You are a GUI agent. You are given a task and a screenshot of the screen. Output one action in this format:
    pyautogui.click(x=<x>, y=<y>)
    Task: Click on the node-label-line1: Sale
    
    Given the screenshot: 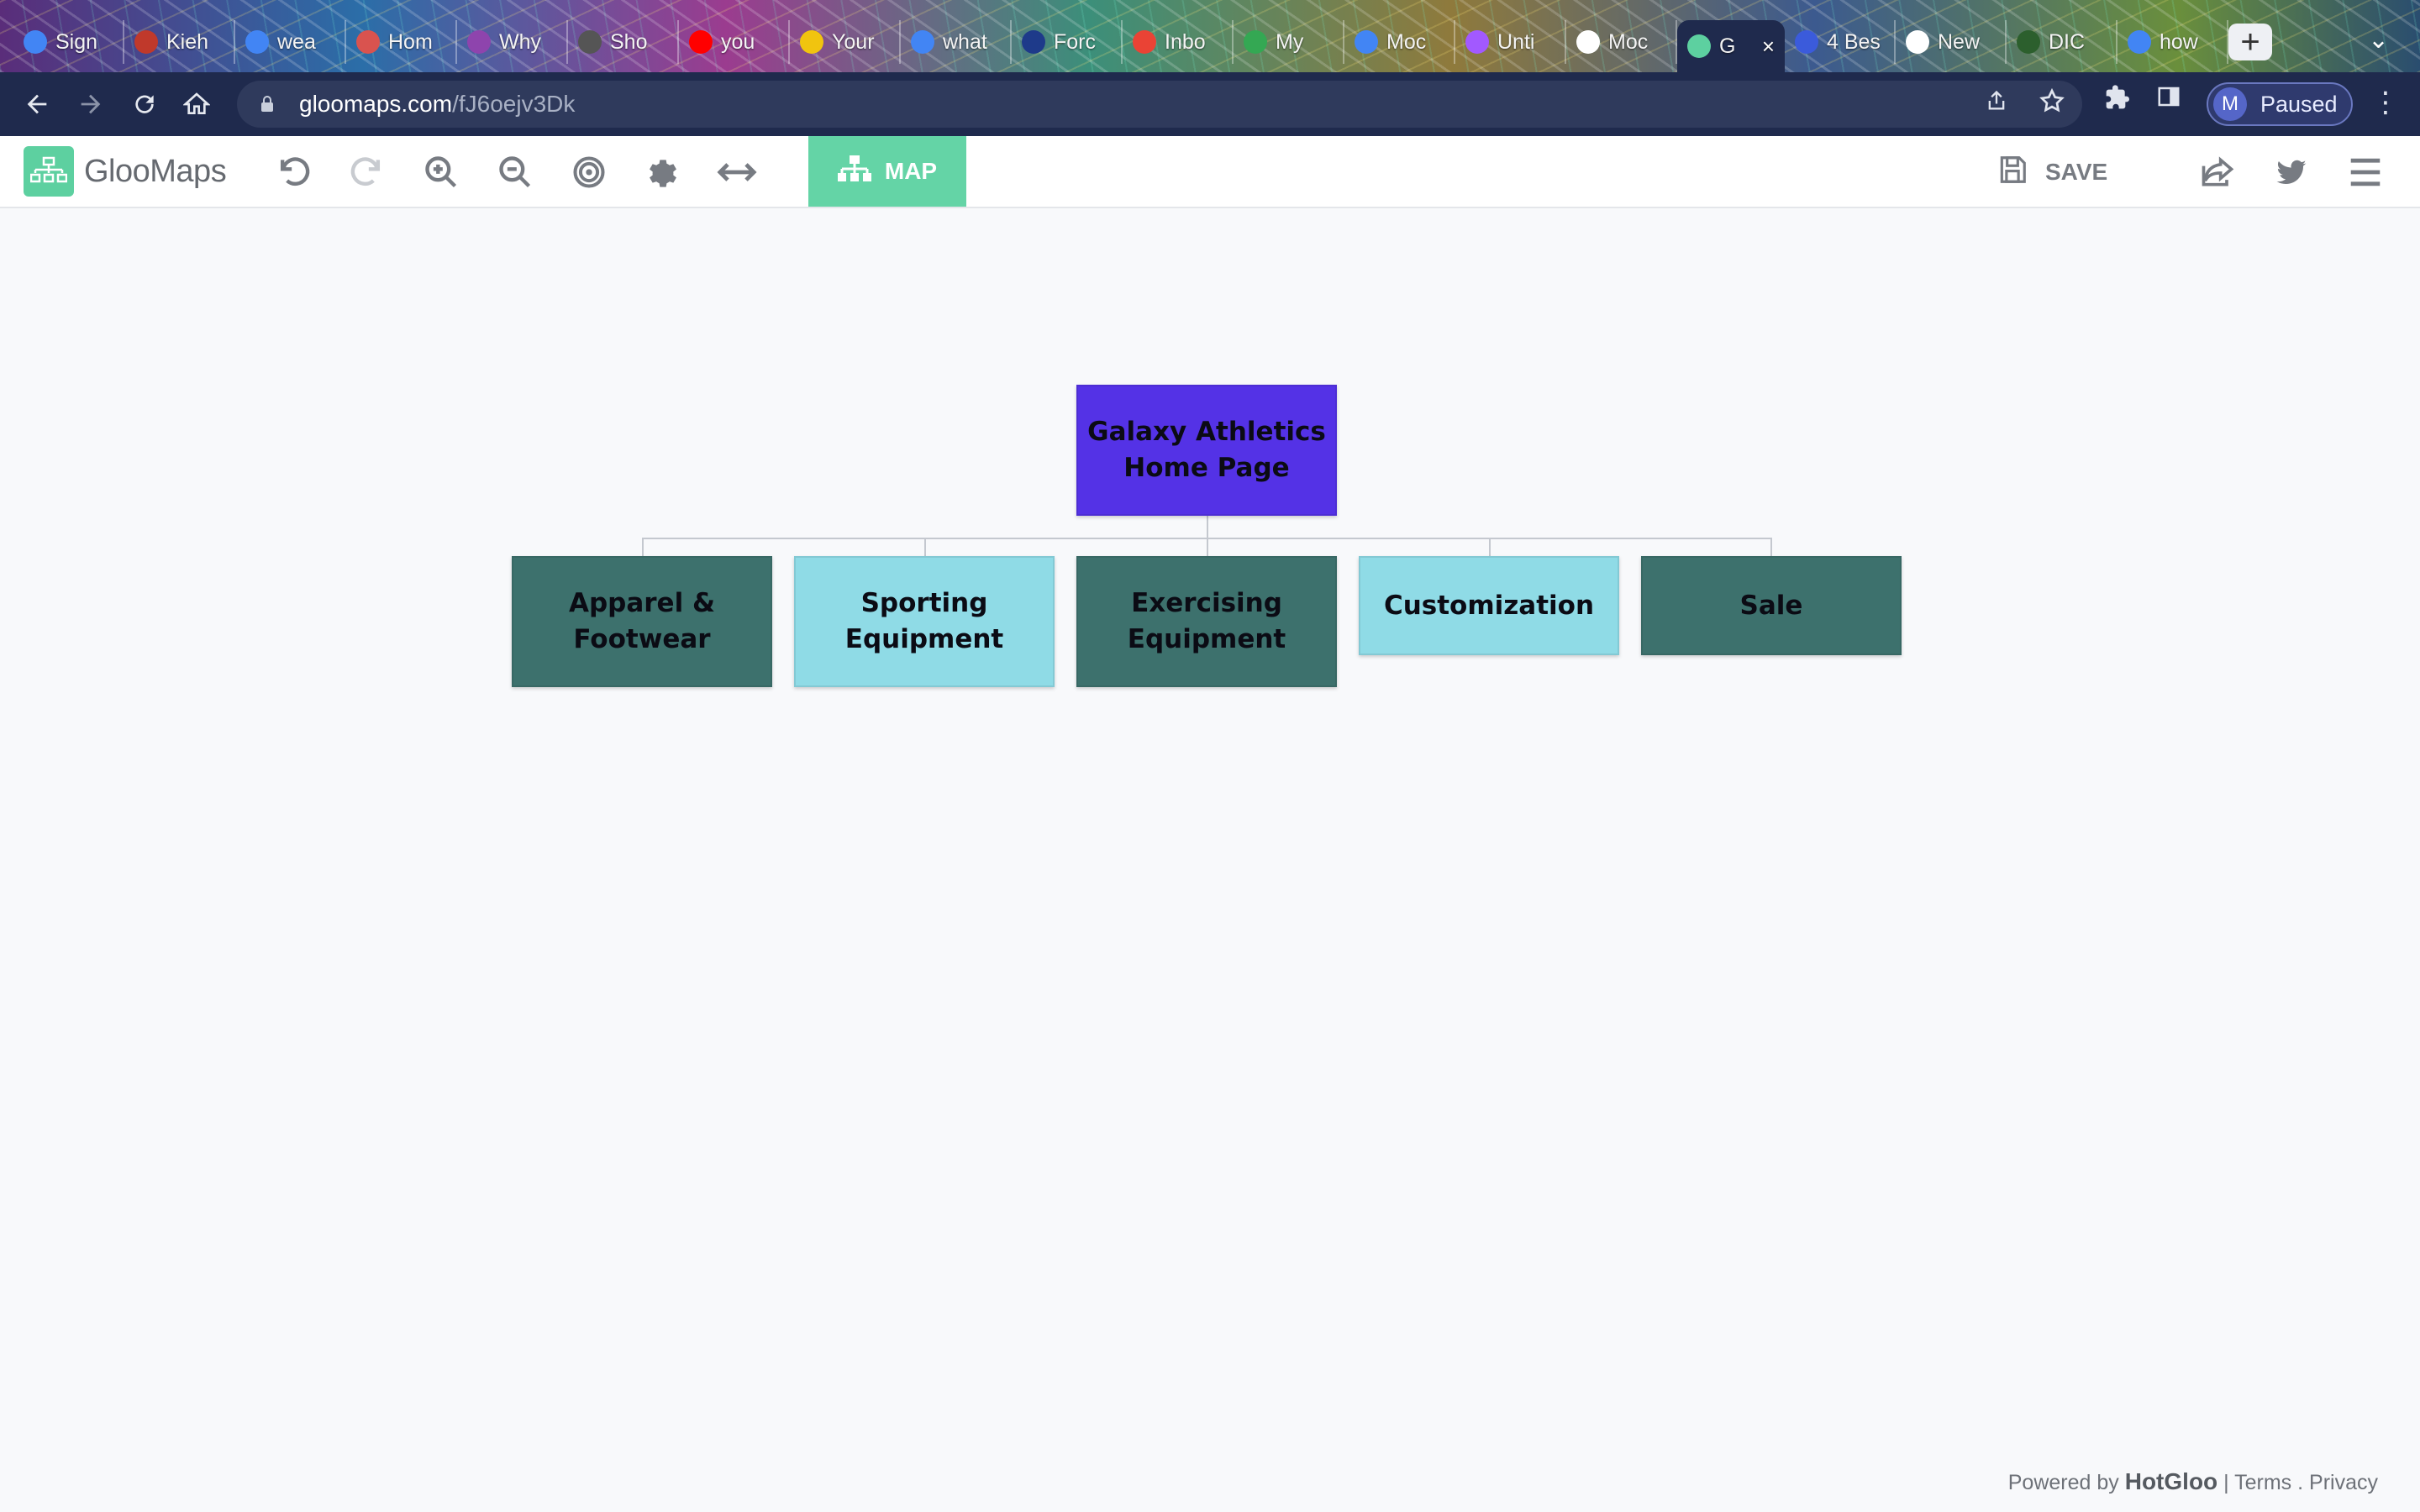 What is the action you would take?
    pyautogui.click(x=1771, y=605)
    